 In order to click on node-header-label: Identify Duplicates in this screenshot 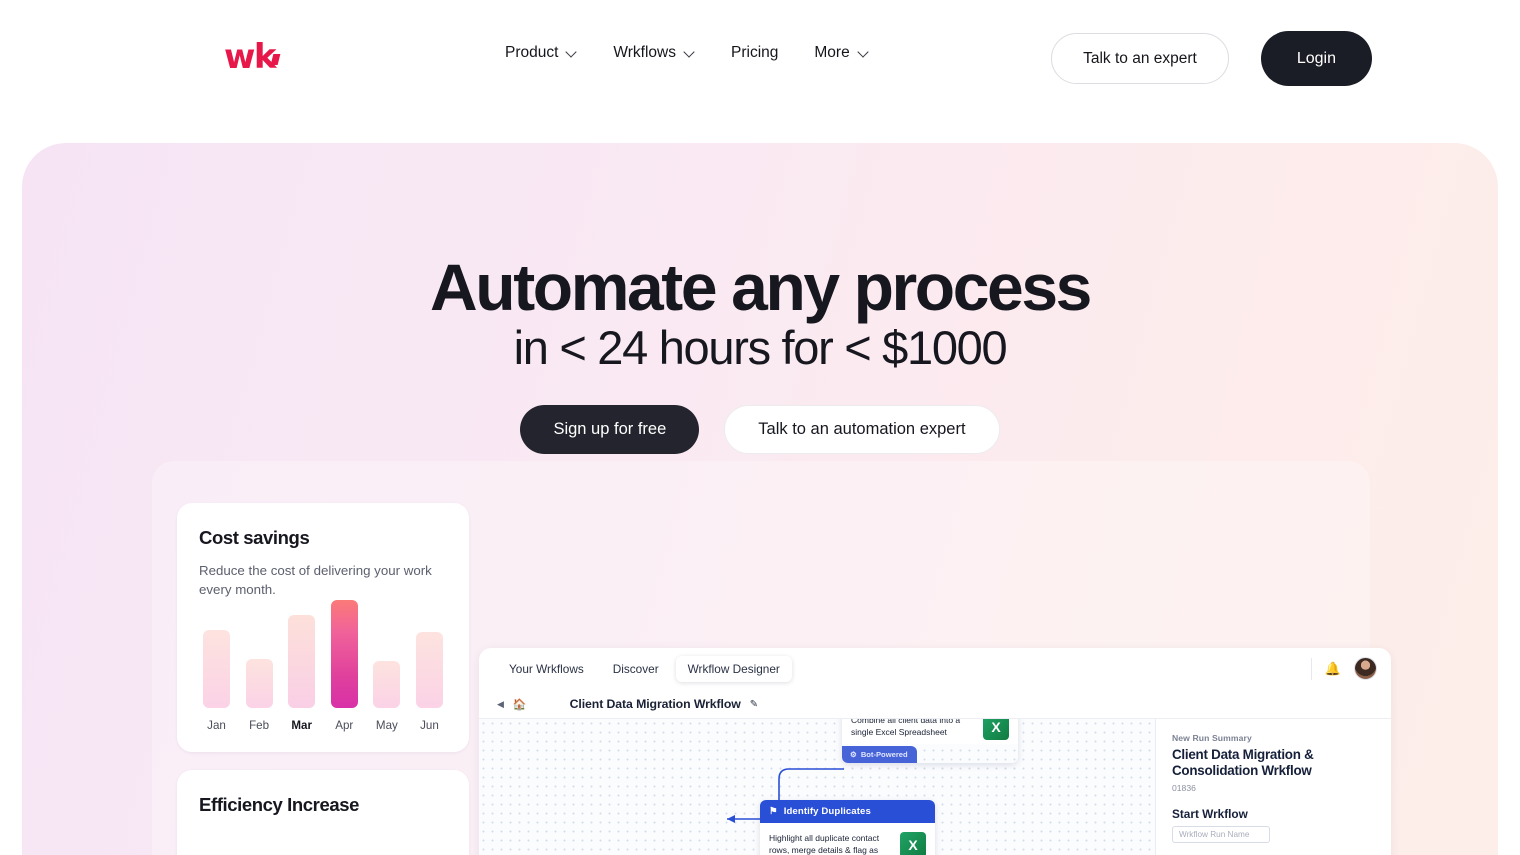, I will do `click(827, 811)`.